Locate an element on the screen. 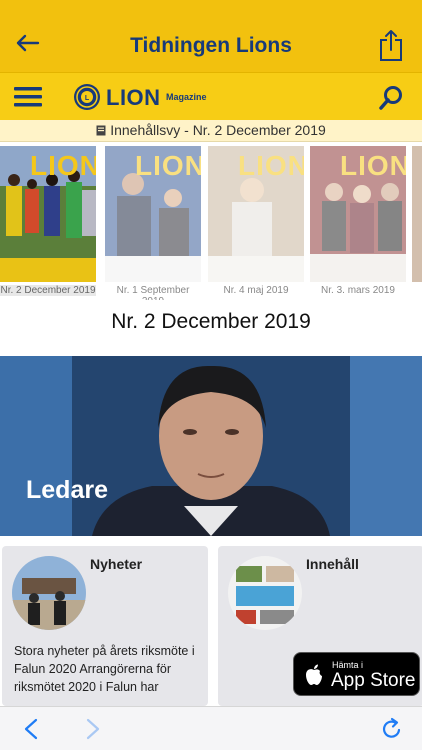 The width and height of the screenshot is (422, 750). hamburger-menu-icon is located at coordinates (28, 97).